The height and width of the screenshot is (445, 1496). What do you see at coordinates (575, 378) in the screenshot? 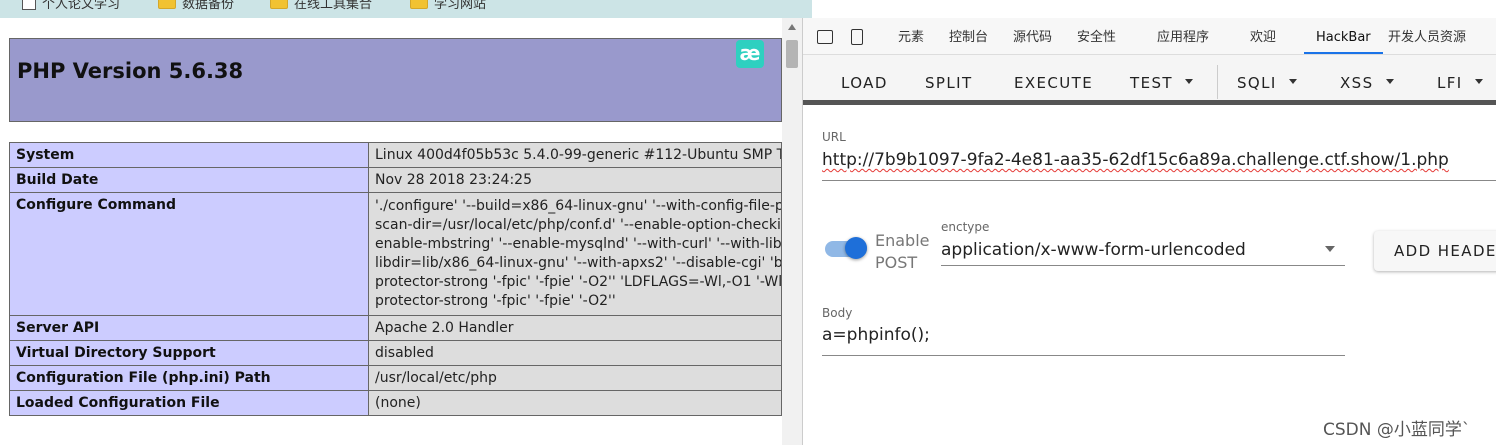
I see `row-value: /usr/local/etc/php` at bounding box center [575, 378].